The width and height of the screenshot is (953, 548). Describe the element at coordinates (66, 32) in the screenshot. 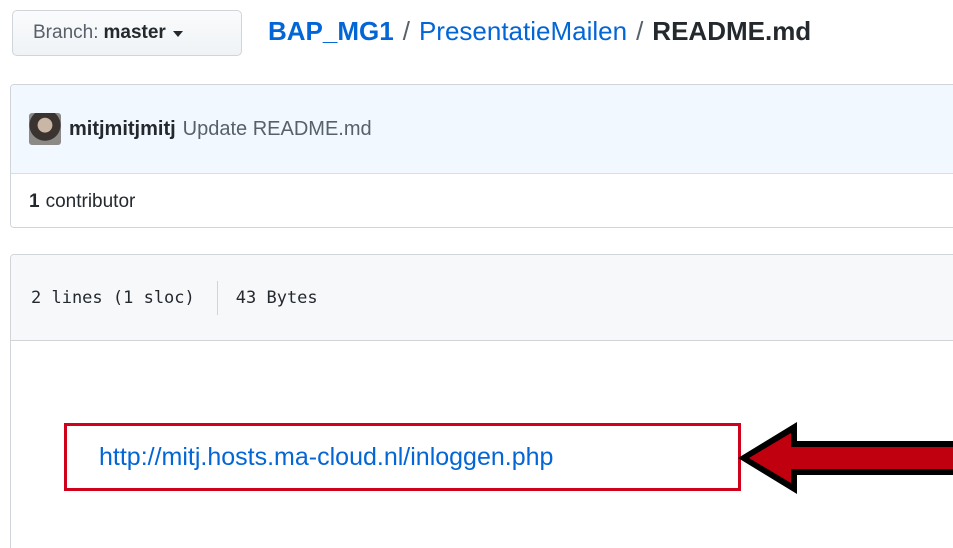

I see `branch-prefix-label: Branch:` at that location.